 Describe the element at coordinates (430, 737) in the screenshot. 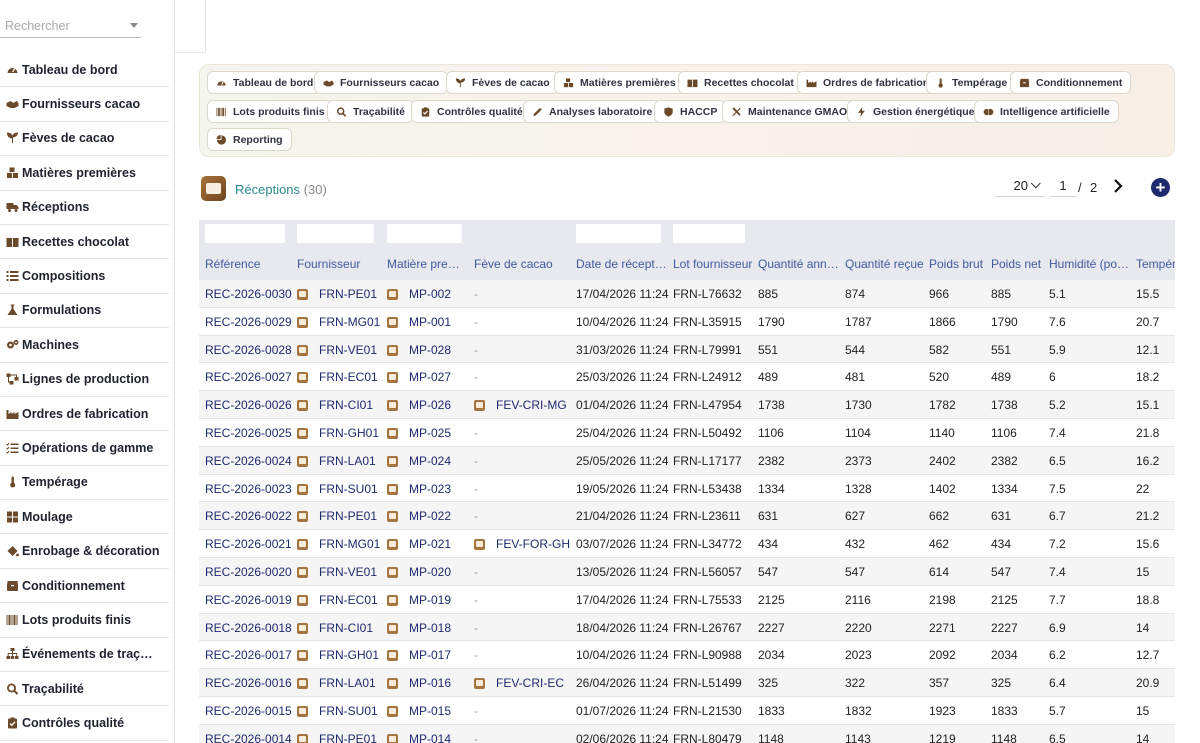

I see `material-link: MP-014` at that location.